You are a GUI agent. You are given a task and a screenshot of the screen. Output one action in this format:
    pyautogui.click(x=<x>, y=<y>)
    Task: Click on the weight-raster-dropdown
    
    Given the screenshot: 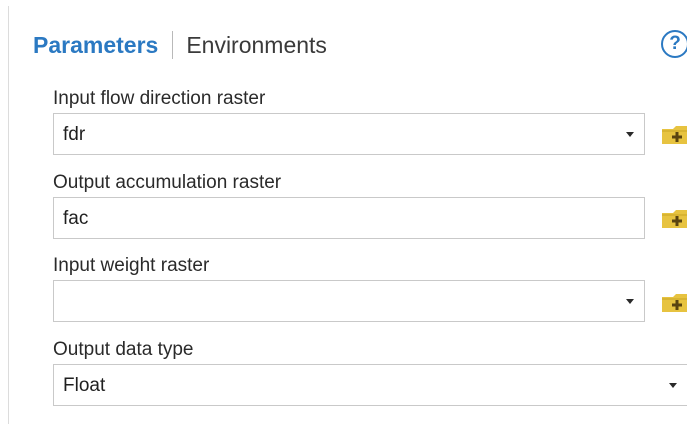 What is the action you would take?
    pyautogui.click(x=349, y=301)
    